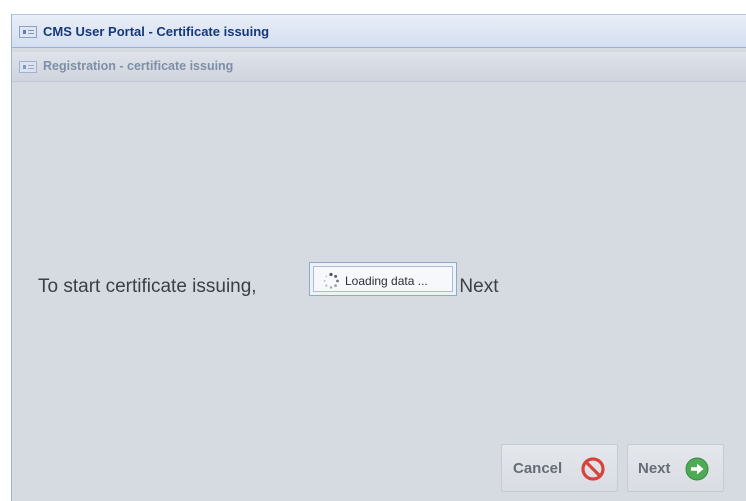 This screenshot has height=501, width=746. I want to click on cancel-button-label: Cancel, so click(538, 468).